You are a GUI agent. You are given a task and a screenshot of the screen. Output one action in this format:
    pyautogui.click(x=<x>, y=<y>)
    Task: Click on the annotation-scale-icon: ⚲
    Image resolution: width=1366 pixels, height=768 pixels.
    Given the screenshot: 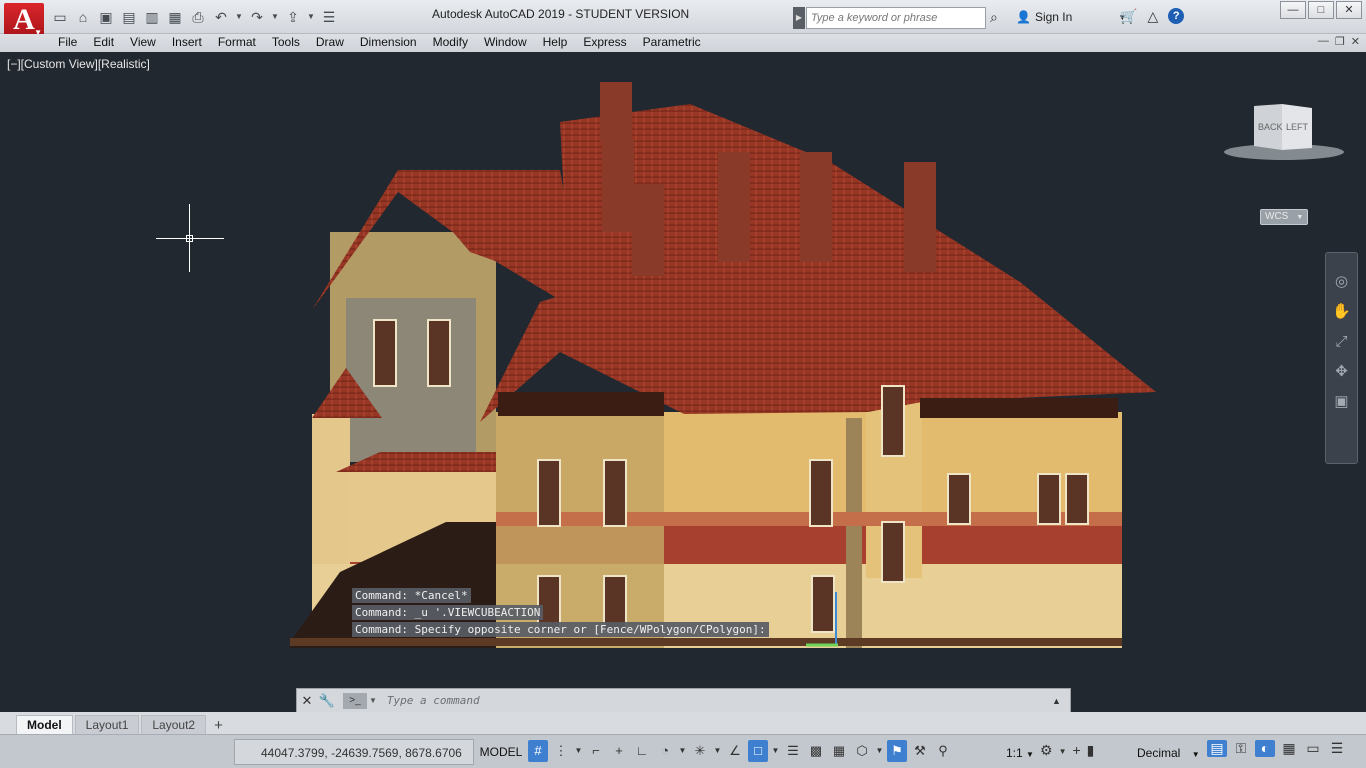 What is the action you would take?
    pyautogui.click(x=943, y=751)
    